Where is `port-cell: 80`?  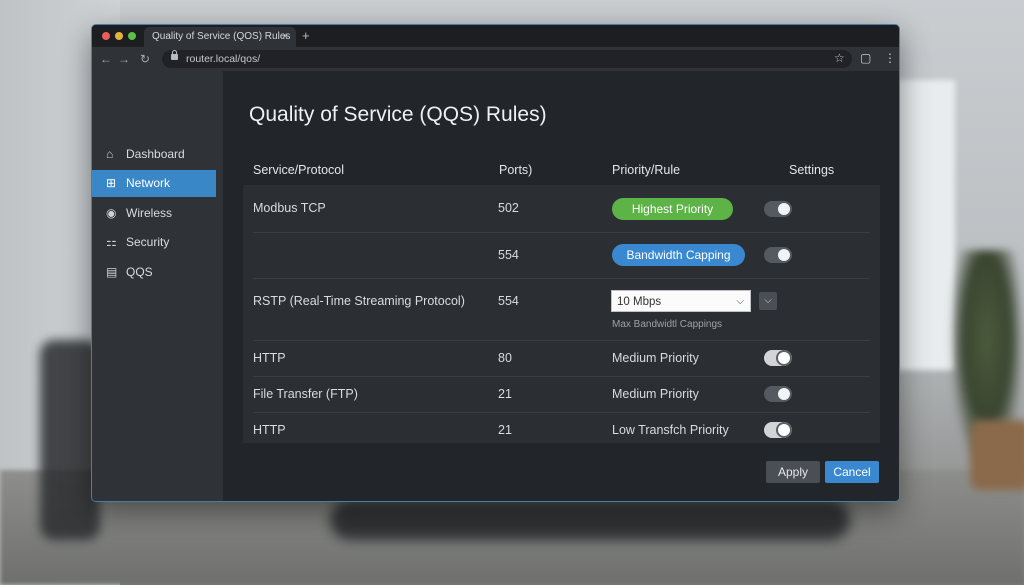
port-cell: 80 is located at coordinates (505, 358).